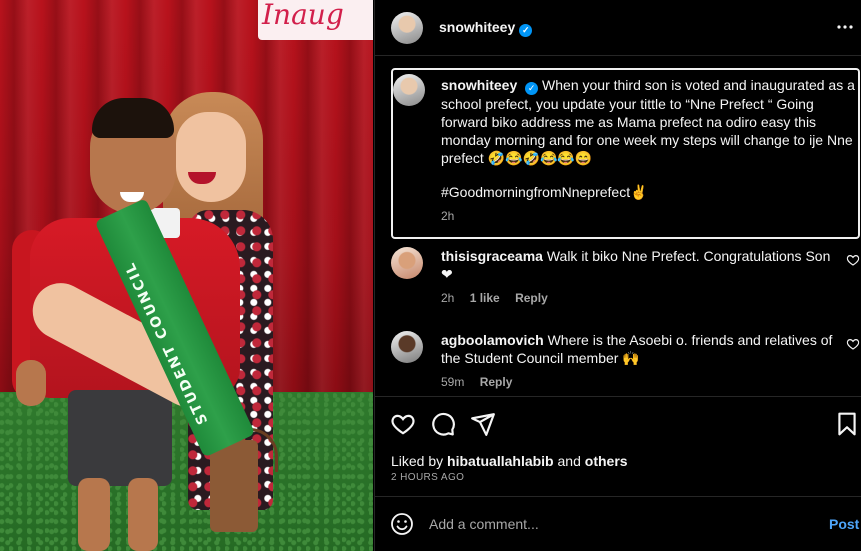  What do you see at coordinates (447, 298) in the screenshot?
I see `comment-timestamp: 2h` at bounding box center [447, 298].